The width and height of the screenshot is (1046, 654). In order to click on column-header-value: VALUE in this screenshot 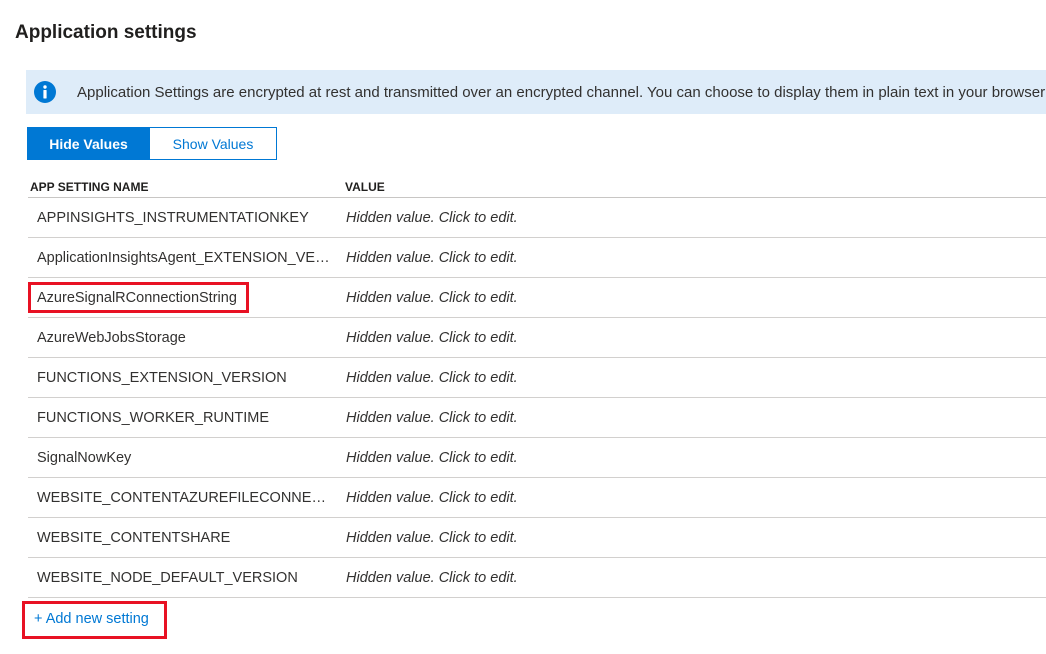, I will do `click(365, 187)`.